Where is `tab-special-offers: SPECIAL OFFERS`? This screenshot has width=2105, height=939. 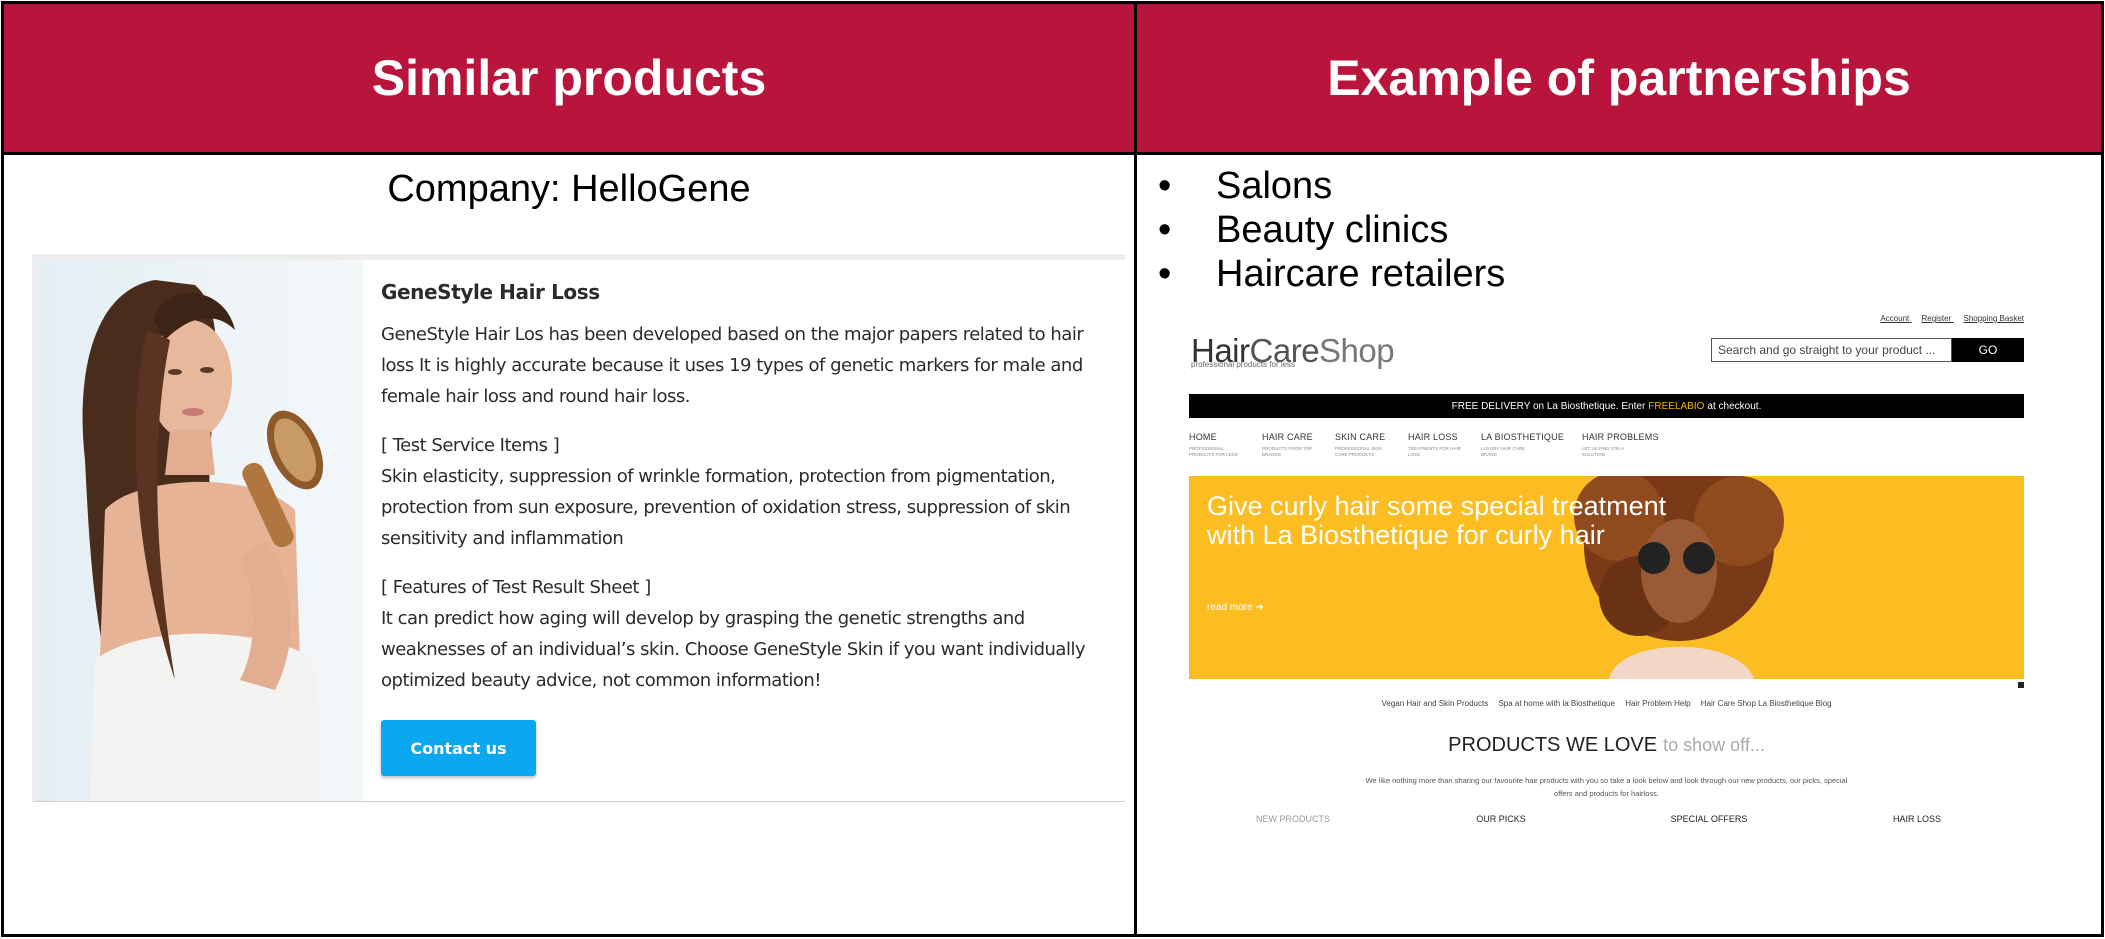 tab-special-offers: SPECIAL OFFERS is located at coordinates (1709, 819).